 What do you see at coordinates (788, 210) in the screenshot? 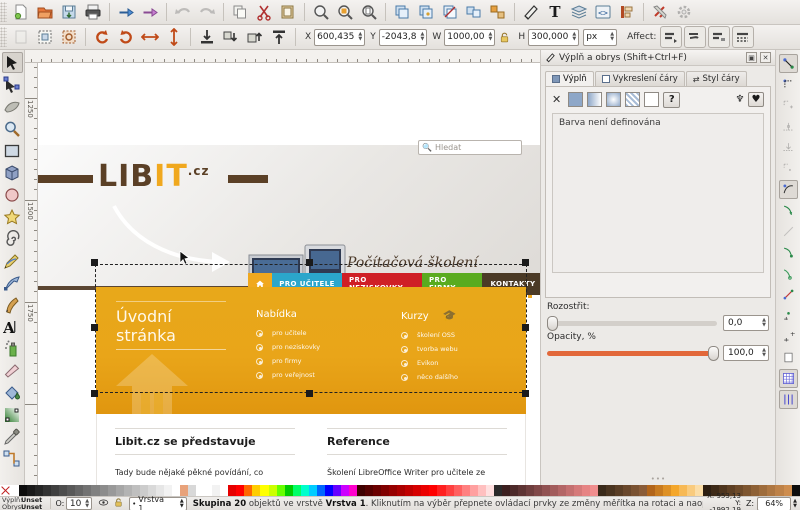
I see `snap-to-paths` at bounding box center [788, 210].